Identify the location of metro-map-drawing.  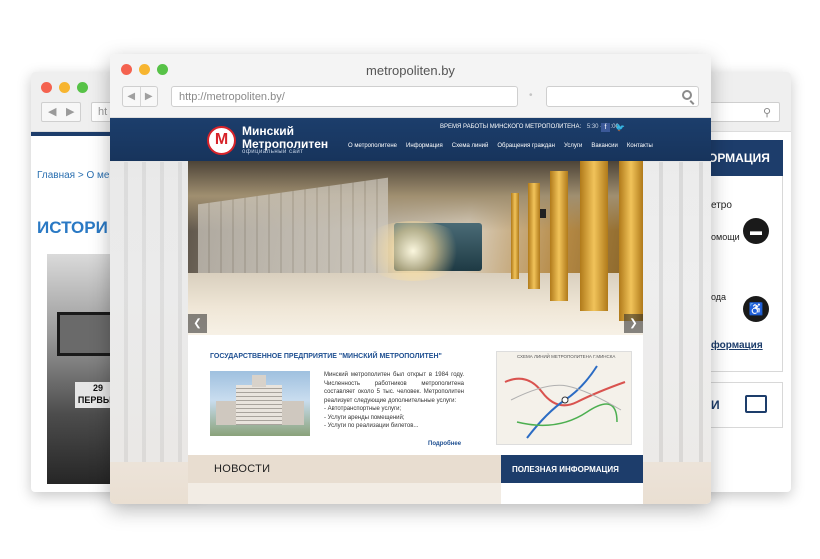
(565, 402).